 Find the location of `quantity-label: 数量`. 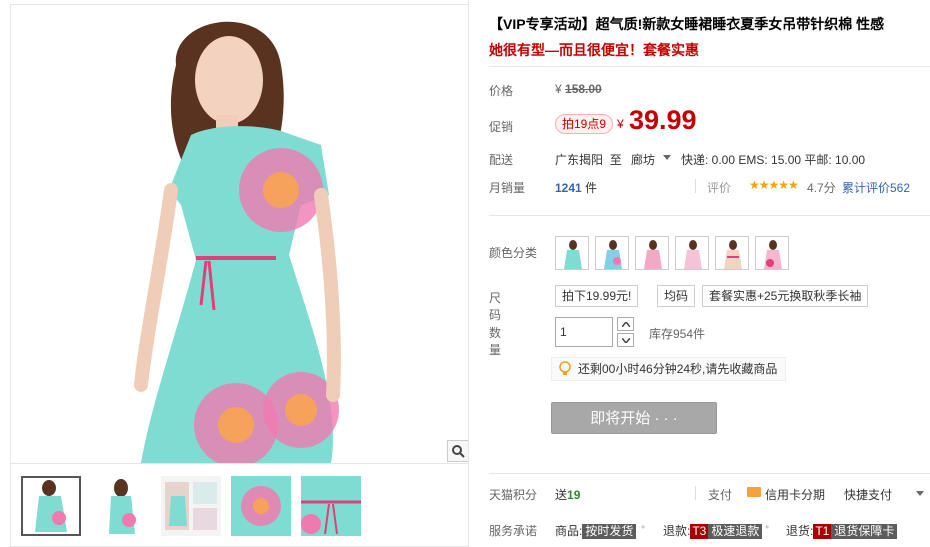

quantity-label: 数量 is located at coordinates (495, 341).